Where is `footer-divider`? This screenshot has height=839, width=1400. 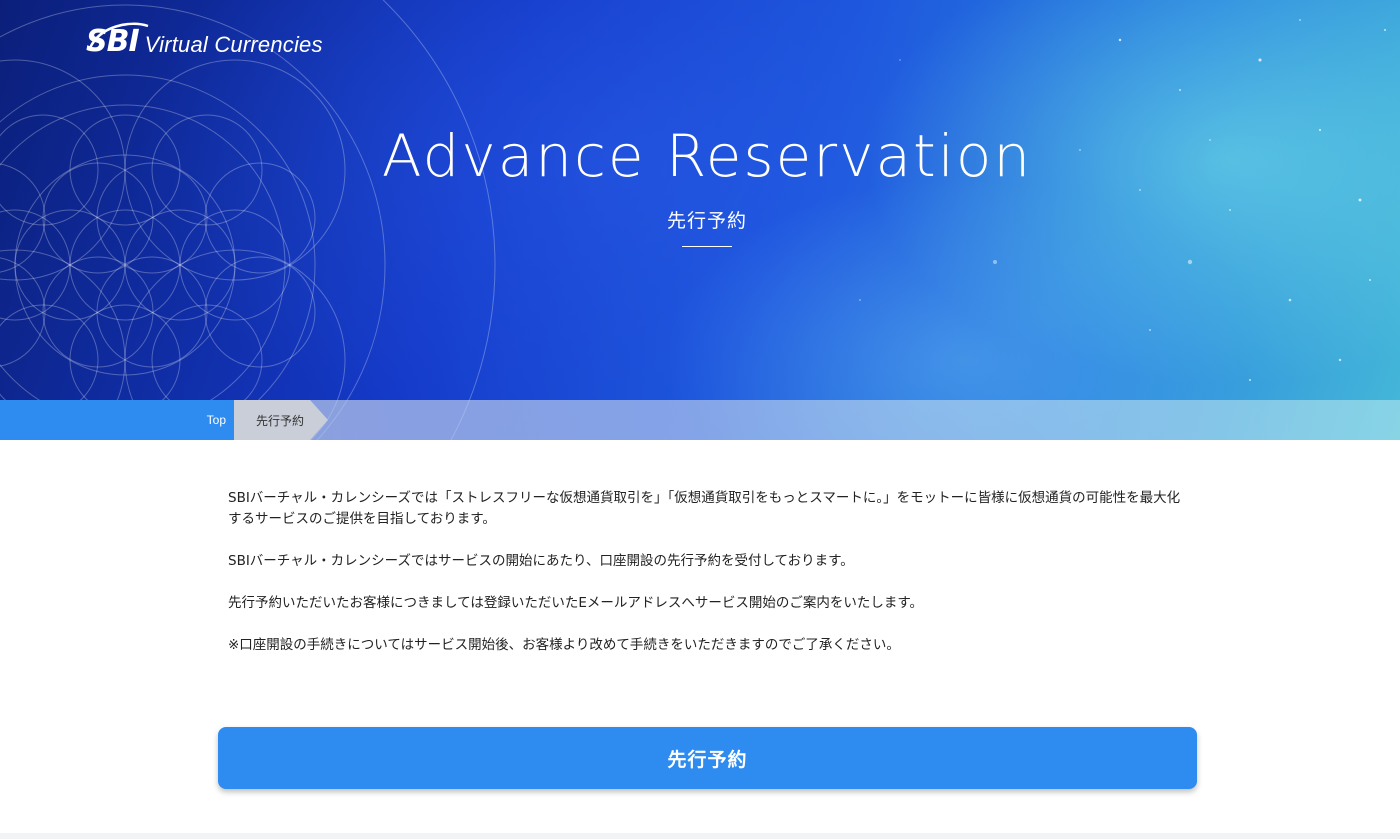 footer-divider is located at coordinates (700, 836).